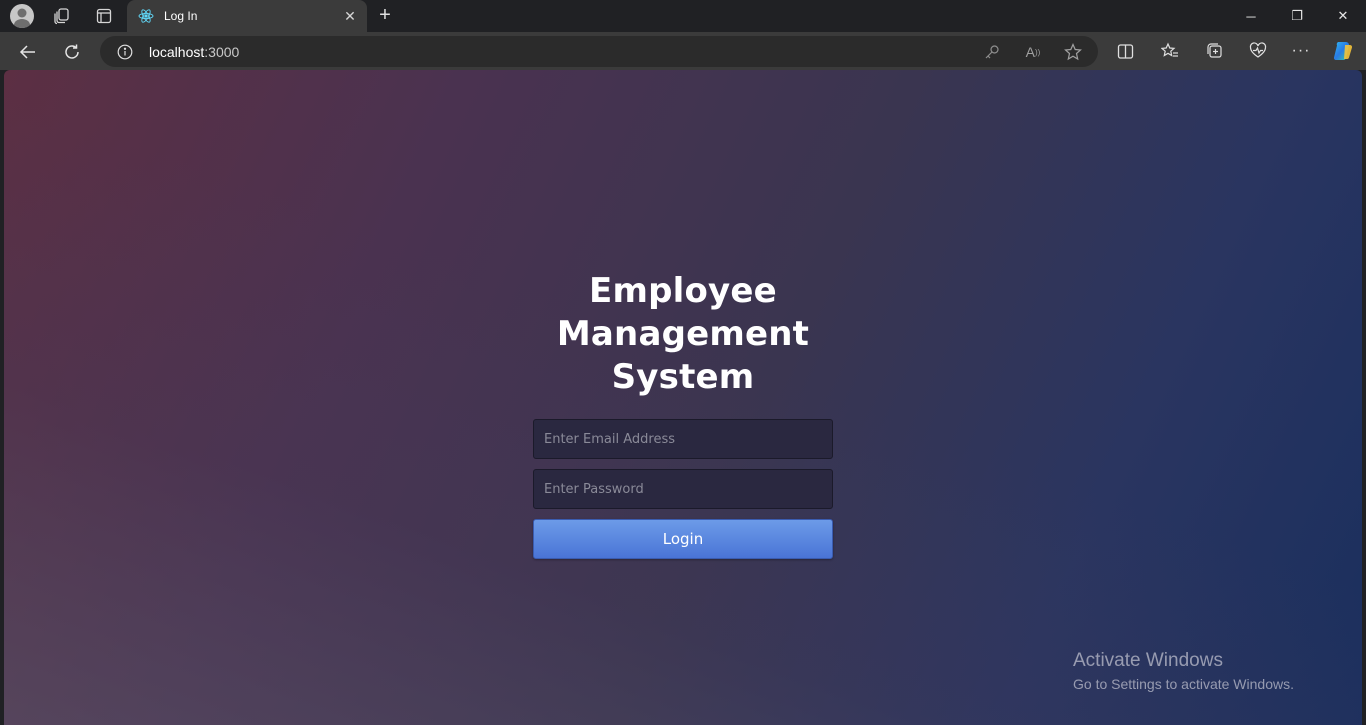  Describe the element at coordinates (222, 52) in the screenshot. I see `url-port: :3000` at that location.